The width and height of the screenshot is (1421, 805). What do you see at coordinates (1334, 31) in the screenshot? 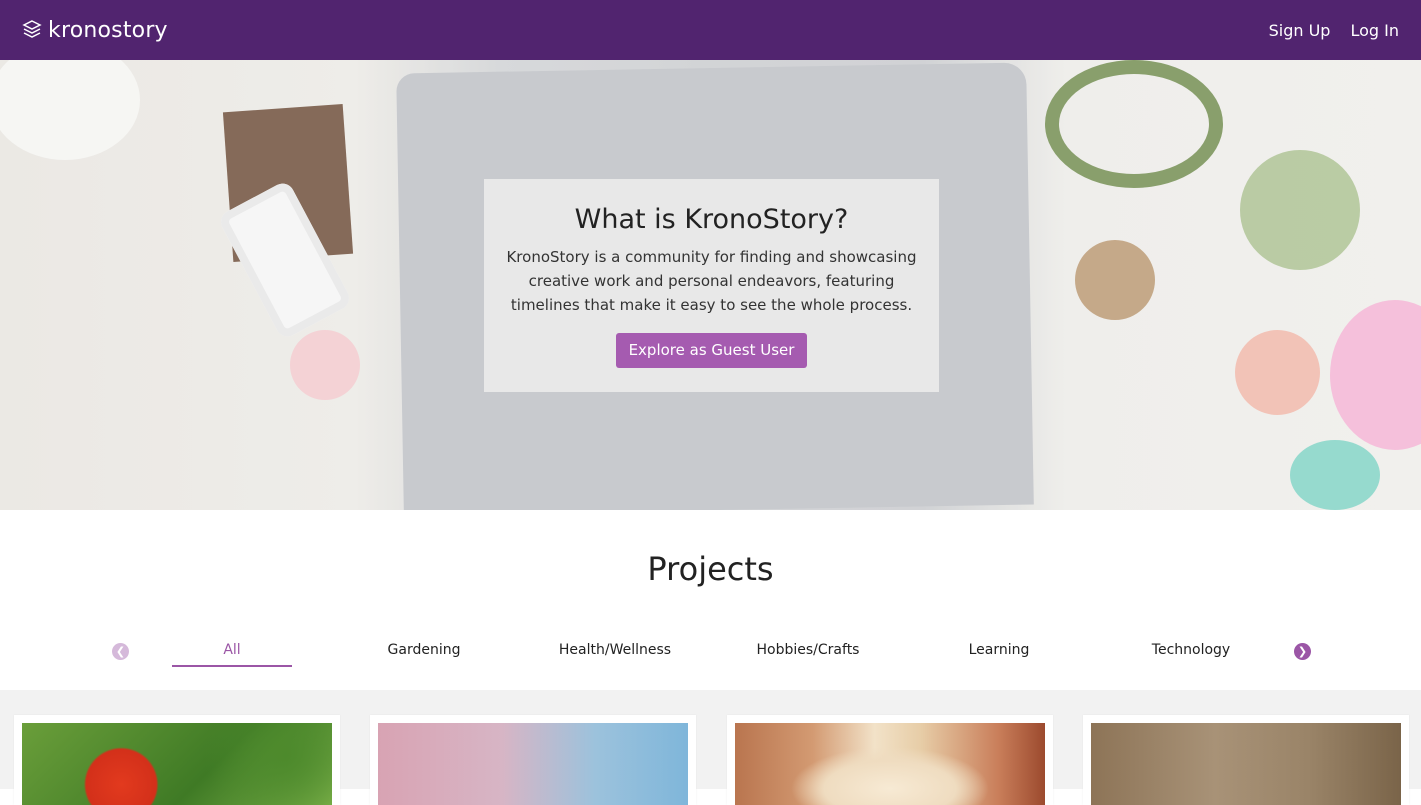
I see `nav-links: Sign Up Log In` at bounding box center [1334, 31].